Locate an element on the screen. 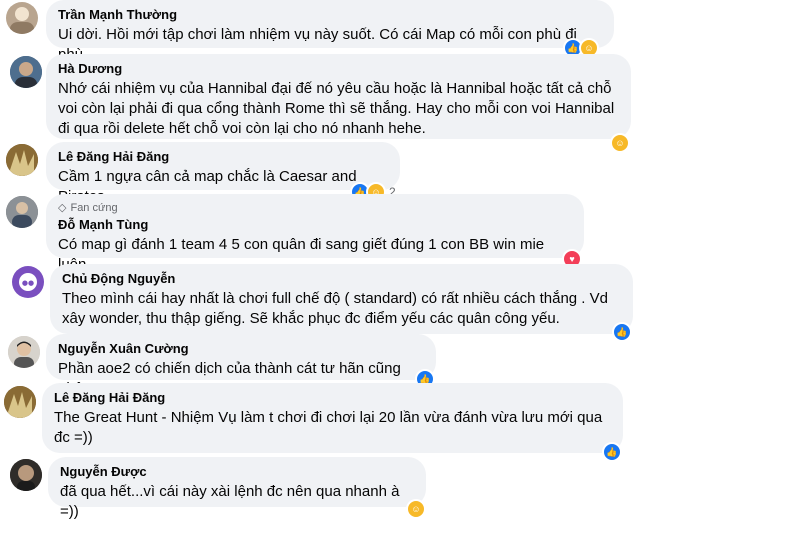  avatar-logo-icon: ●● is located at coordinates (28, 282).